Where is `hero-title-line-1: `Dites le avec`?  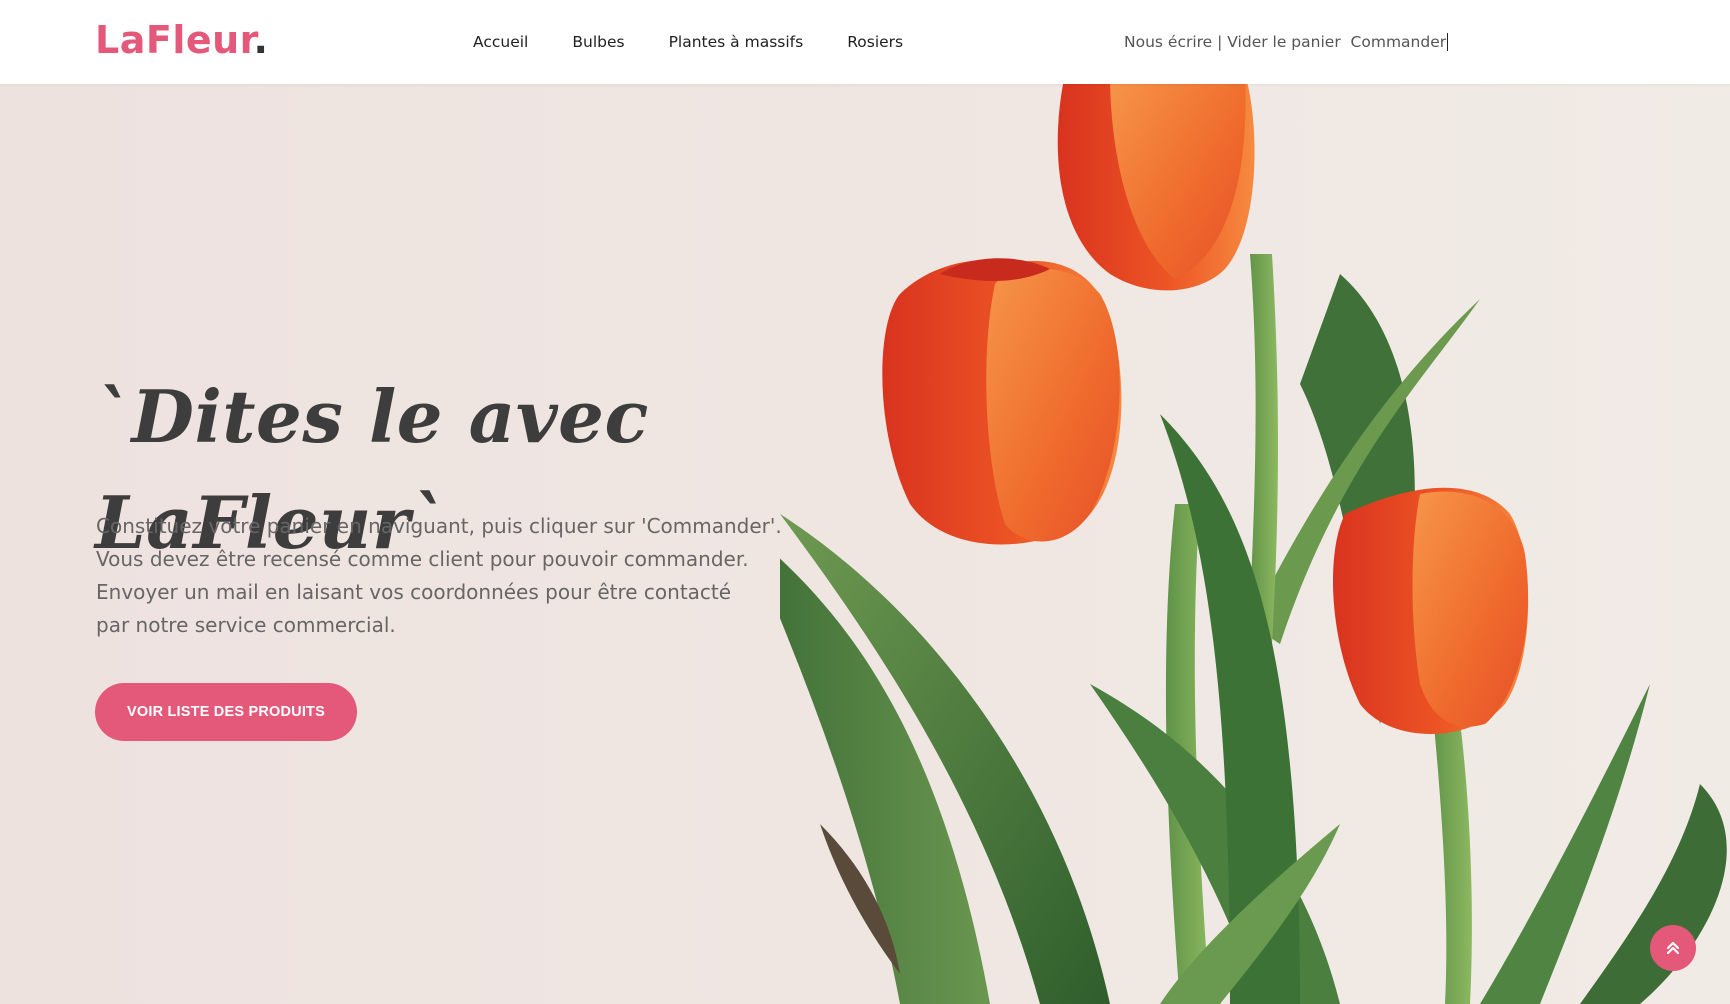 hero-title-line-1: `Dites le avec is located at coordinates (372, 416).